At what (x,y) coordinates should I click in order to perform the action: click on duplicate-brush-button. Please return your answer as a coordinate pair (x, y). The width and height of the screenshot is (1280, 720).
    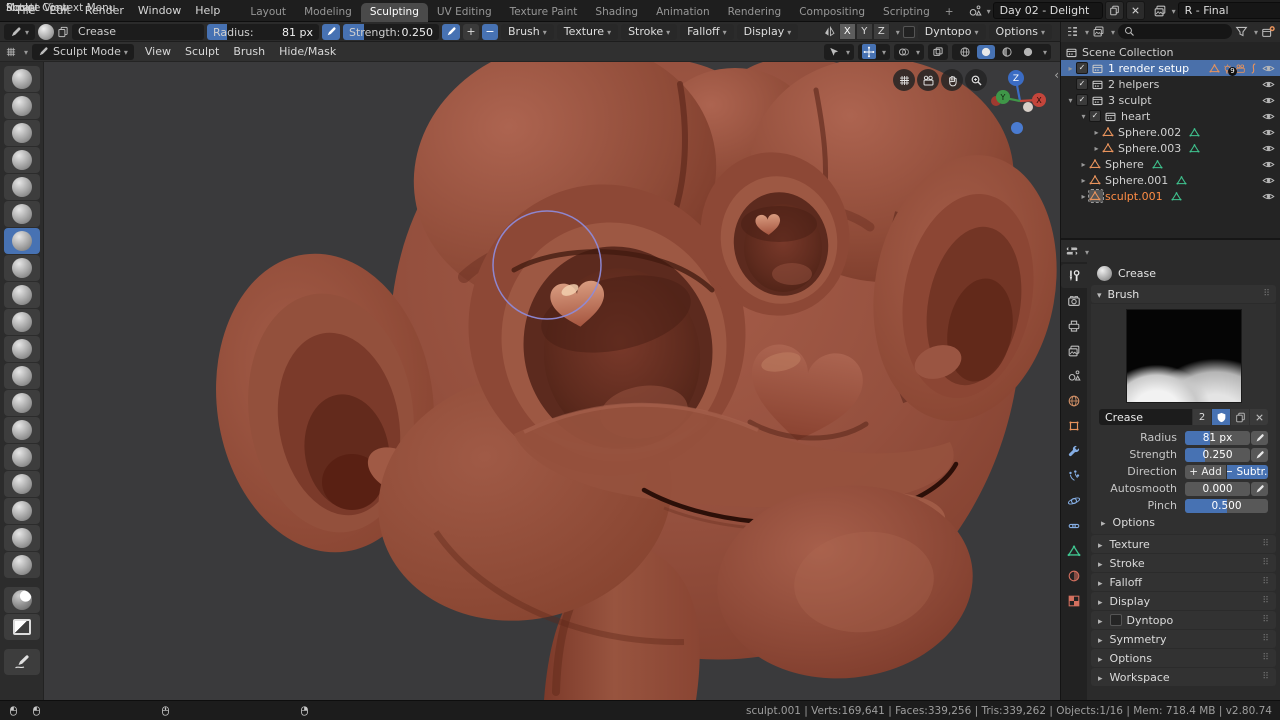
    Looking at the image, I should click on (1240, 417).